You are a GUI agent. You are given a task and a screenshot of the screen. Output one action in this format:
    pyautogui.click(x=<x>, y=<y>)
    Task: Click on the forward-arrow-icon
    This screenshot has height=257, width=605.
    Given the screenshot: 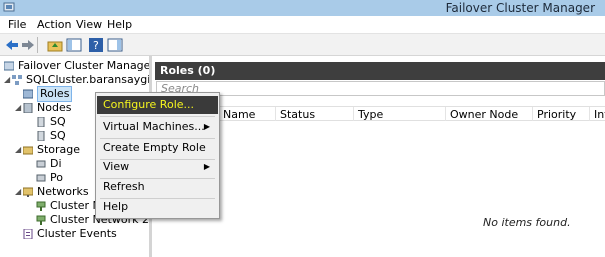 What is the action you would take?
    pyautogui.click(x=28, y=45)
    